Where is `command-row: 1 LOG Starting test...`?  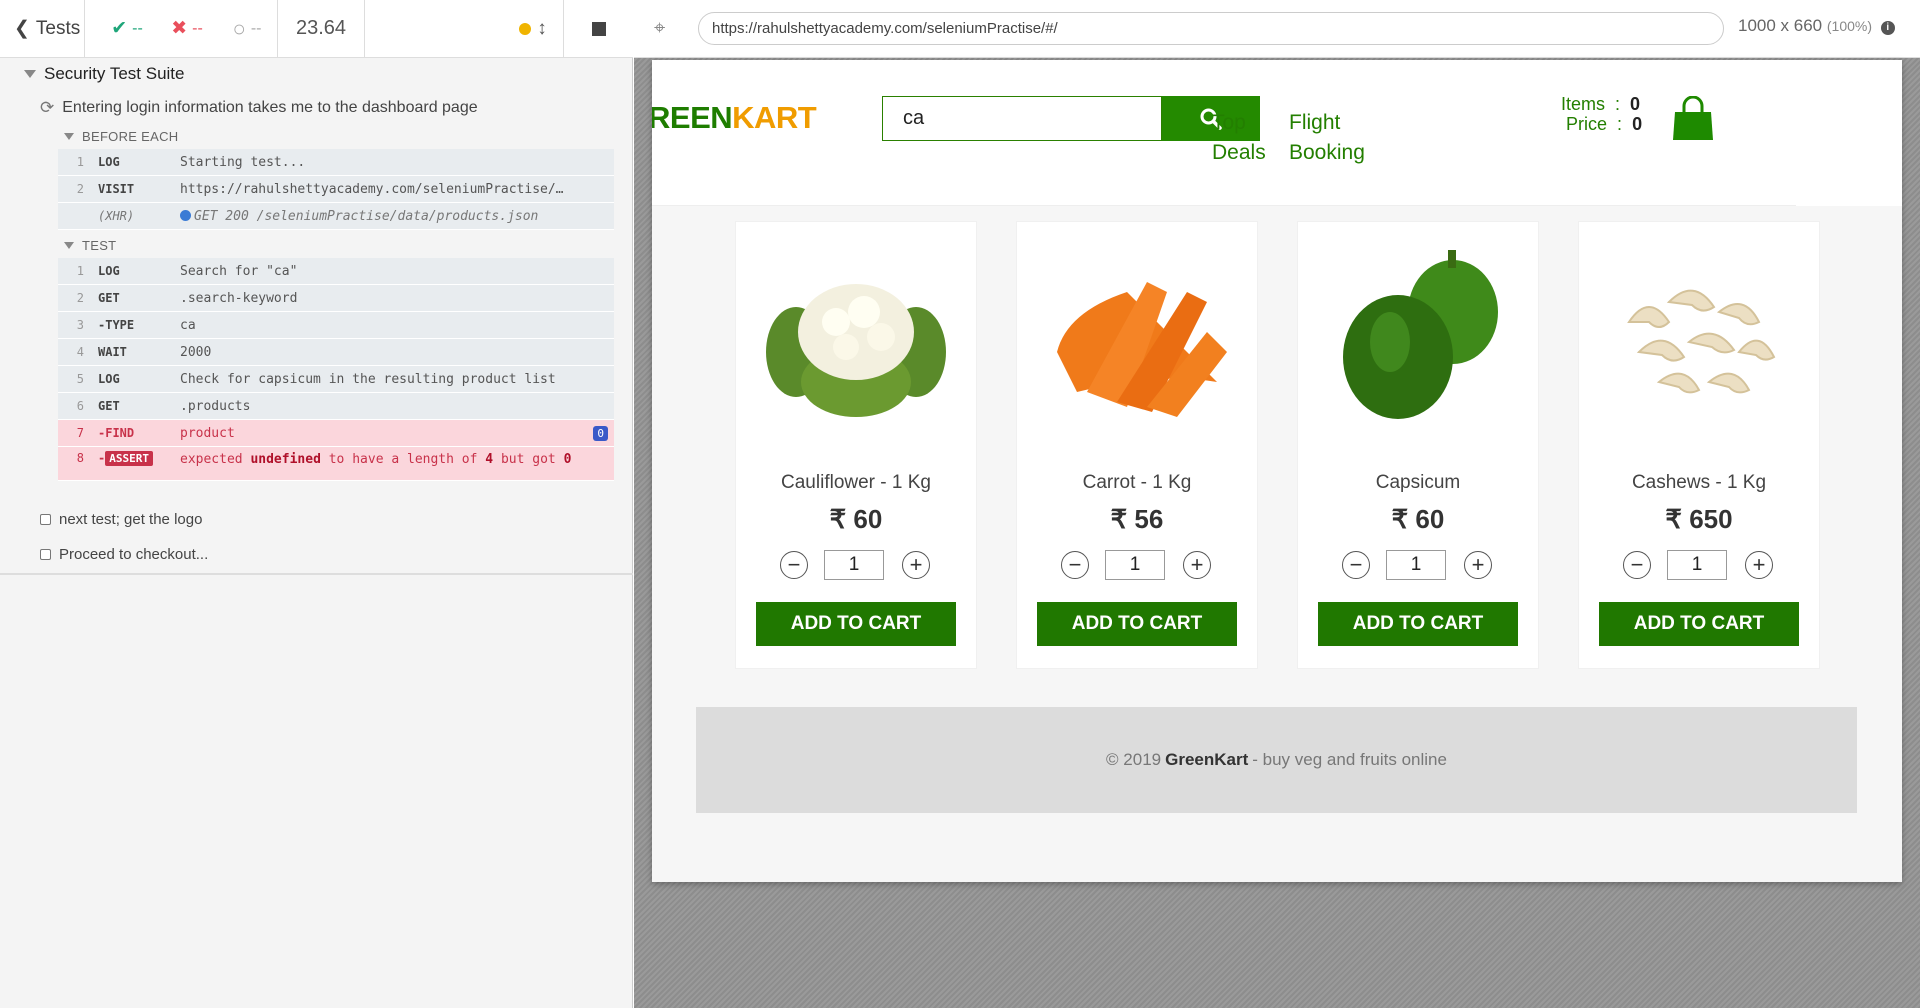 command-row: 1 LOG Starting test... is located at coordinates (336, 162).